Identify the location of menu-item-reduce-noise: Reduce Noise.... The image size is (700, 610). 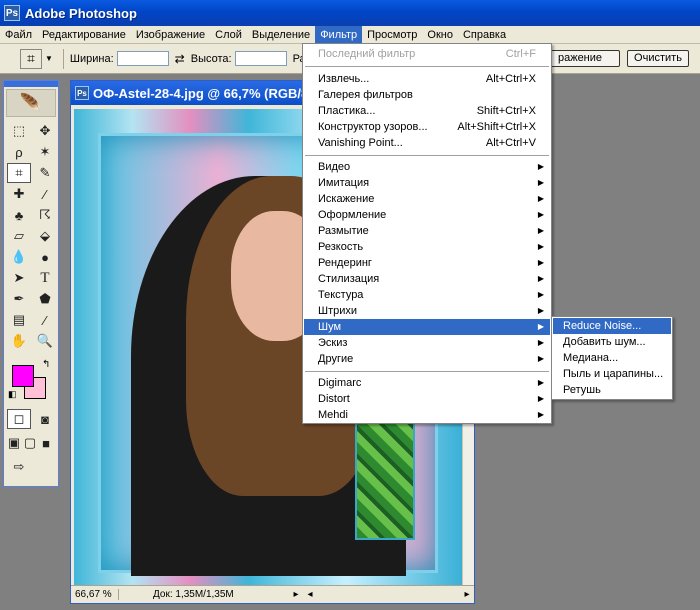
(612, 326).